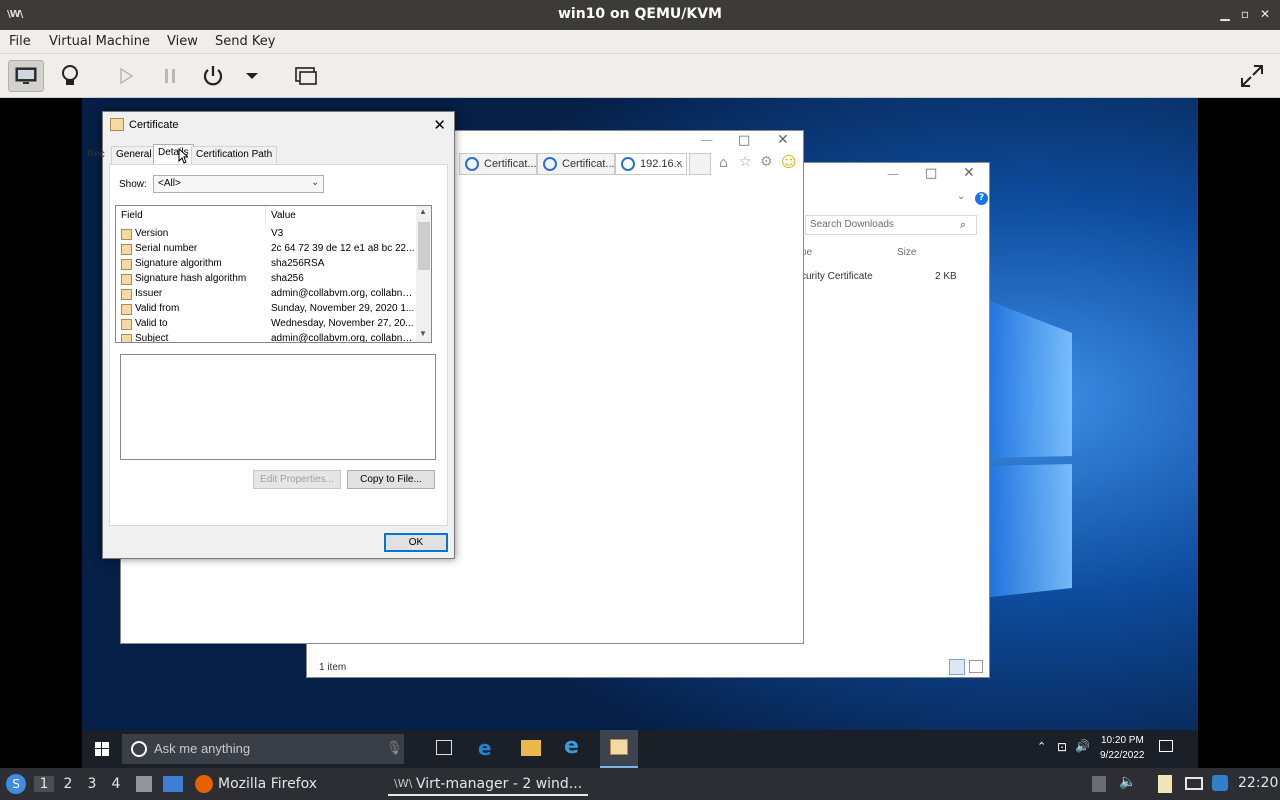 This screenshot has height=800, width=1280. I want to click on workspace-3: 3, so click(92, 784).